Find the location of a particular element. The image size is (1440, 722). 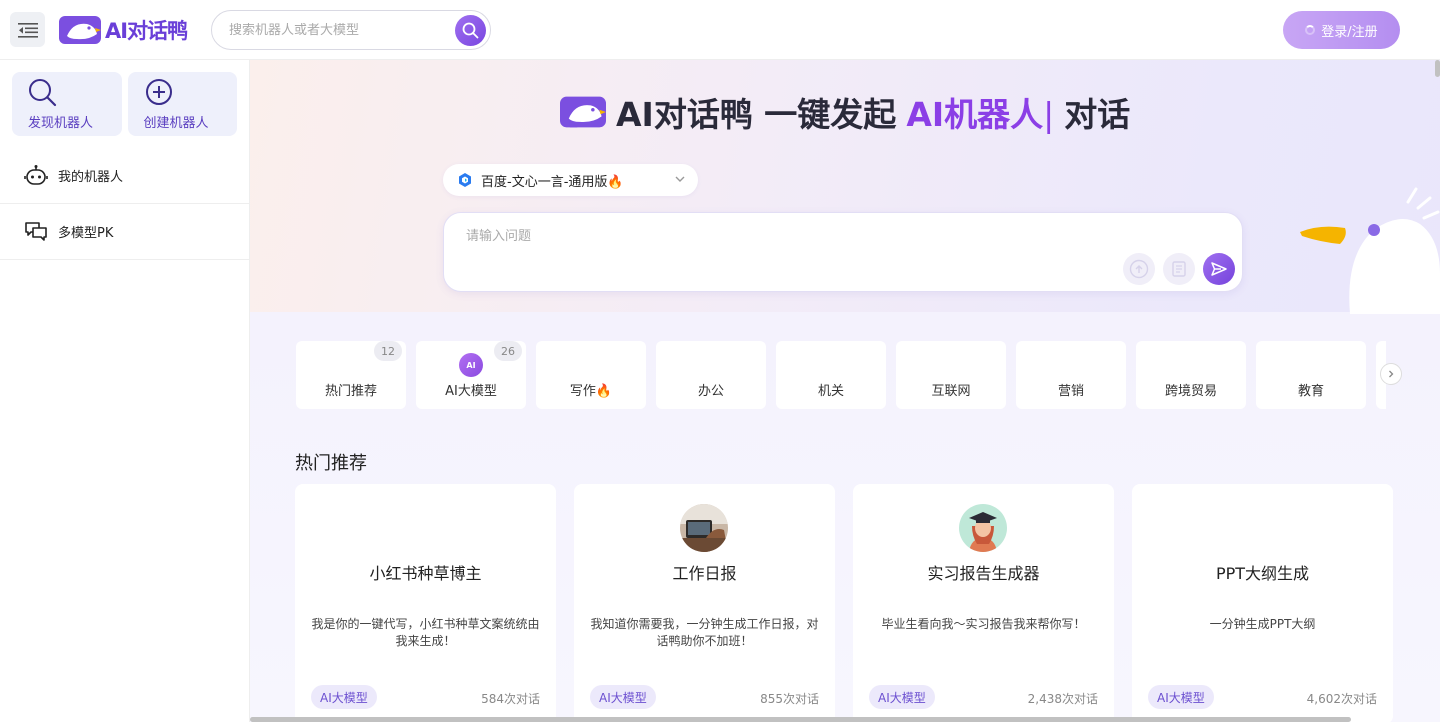

chat-bubbles-icon is located at coordinates (36, 231).